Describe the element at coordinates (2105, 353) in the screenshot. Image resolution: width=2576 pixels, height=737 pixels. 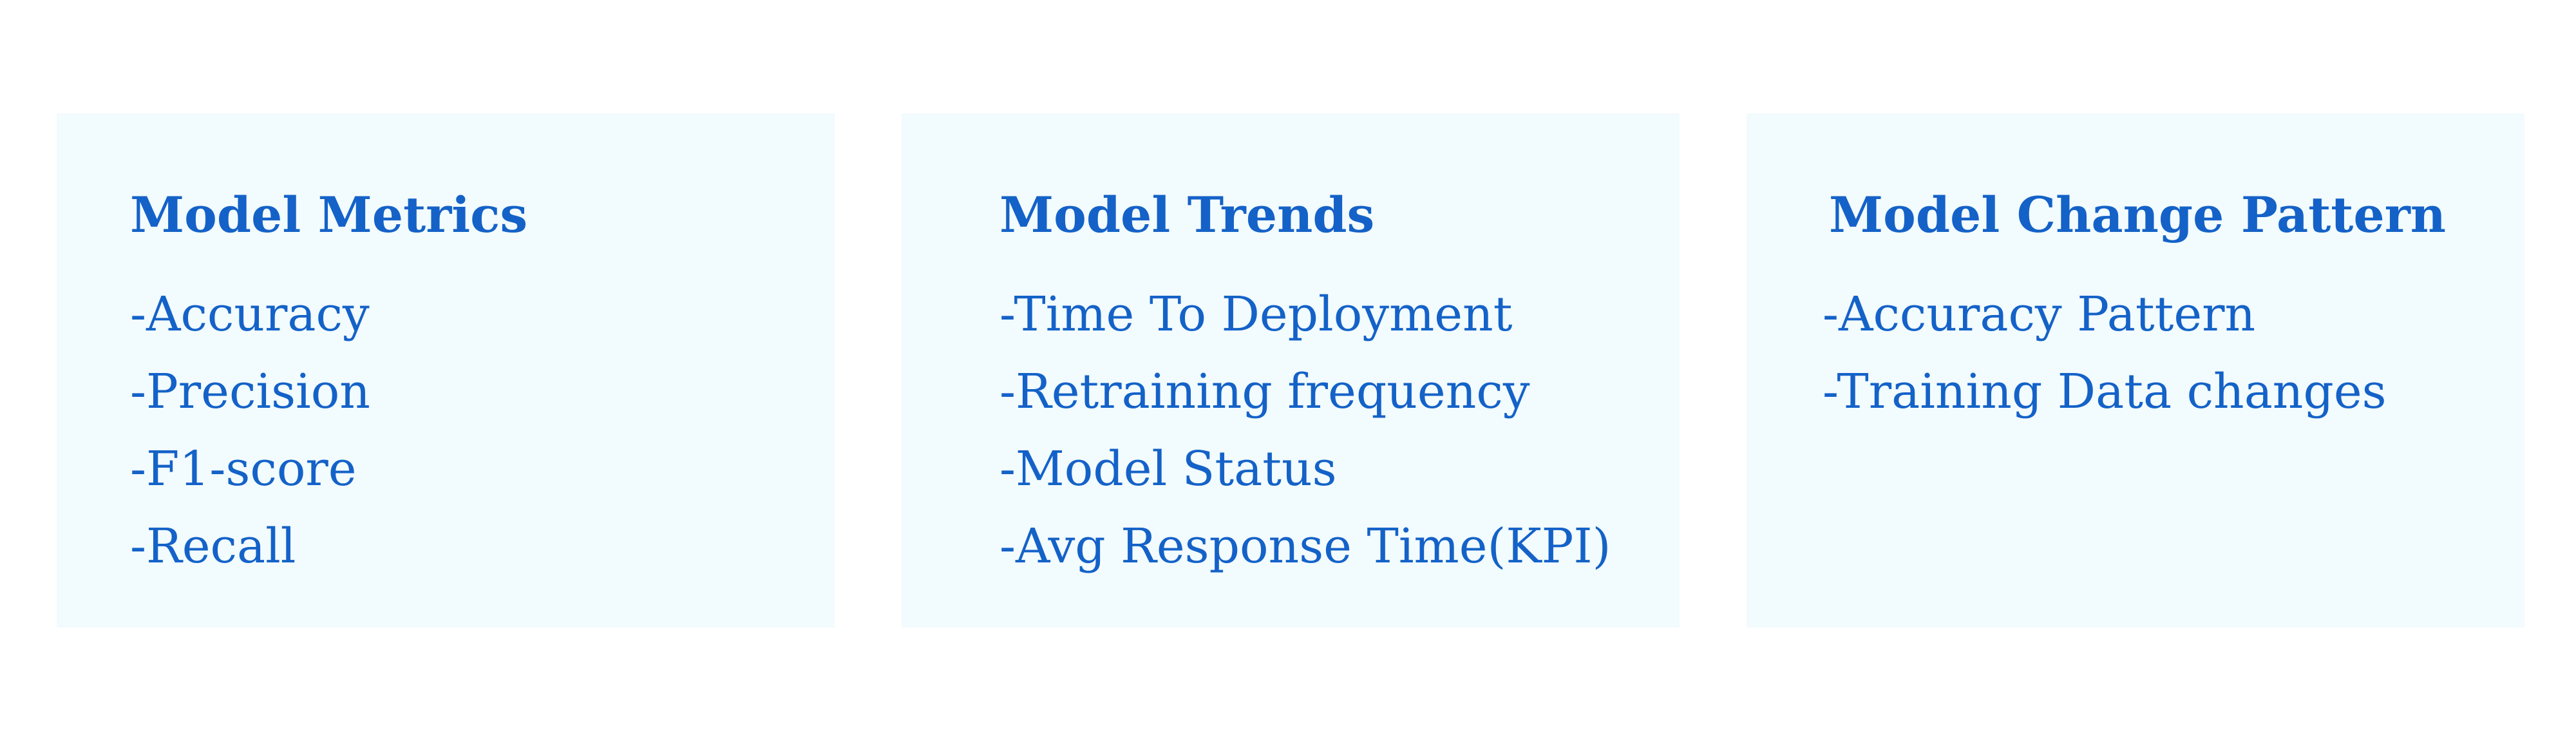
I see `change-pattern-list: -Accuracy Pattern -Training Data changes` at that location.